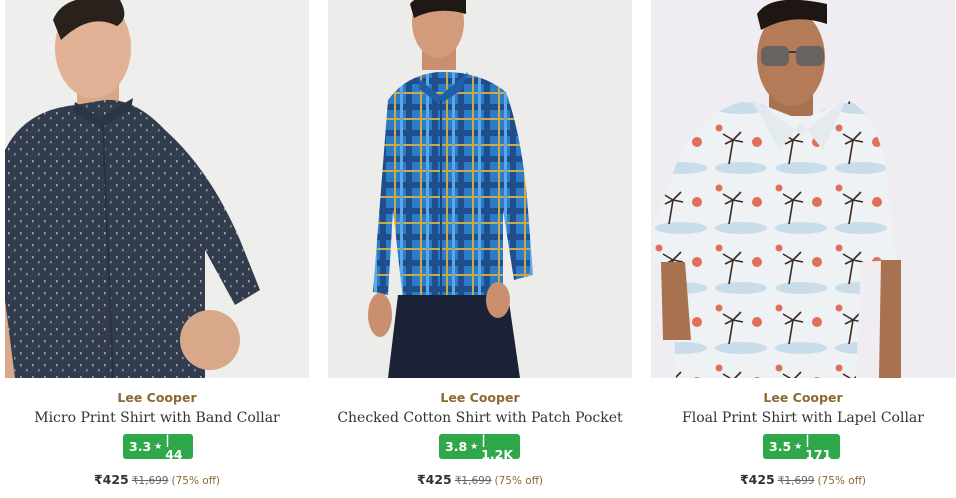 The image size is (956, 498). I want to click on rating-value: 3.5, so click(780, 446).